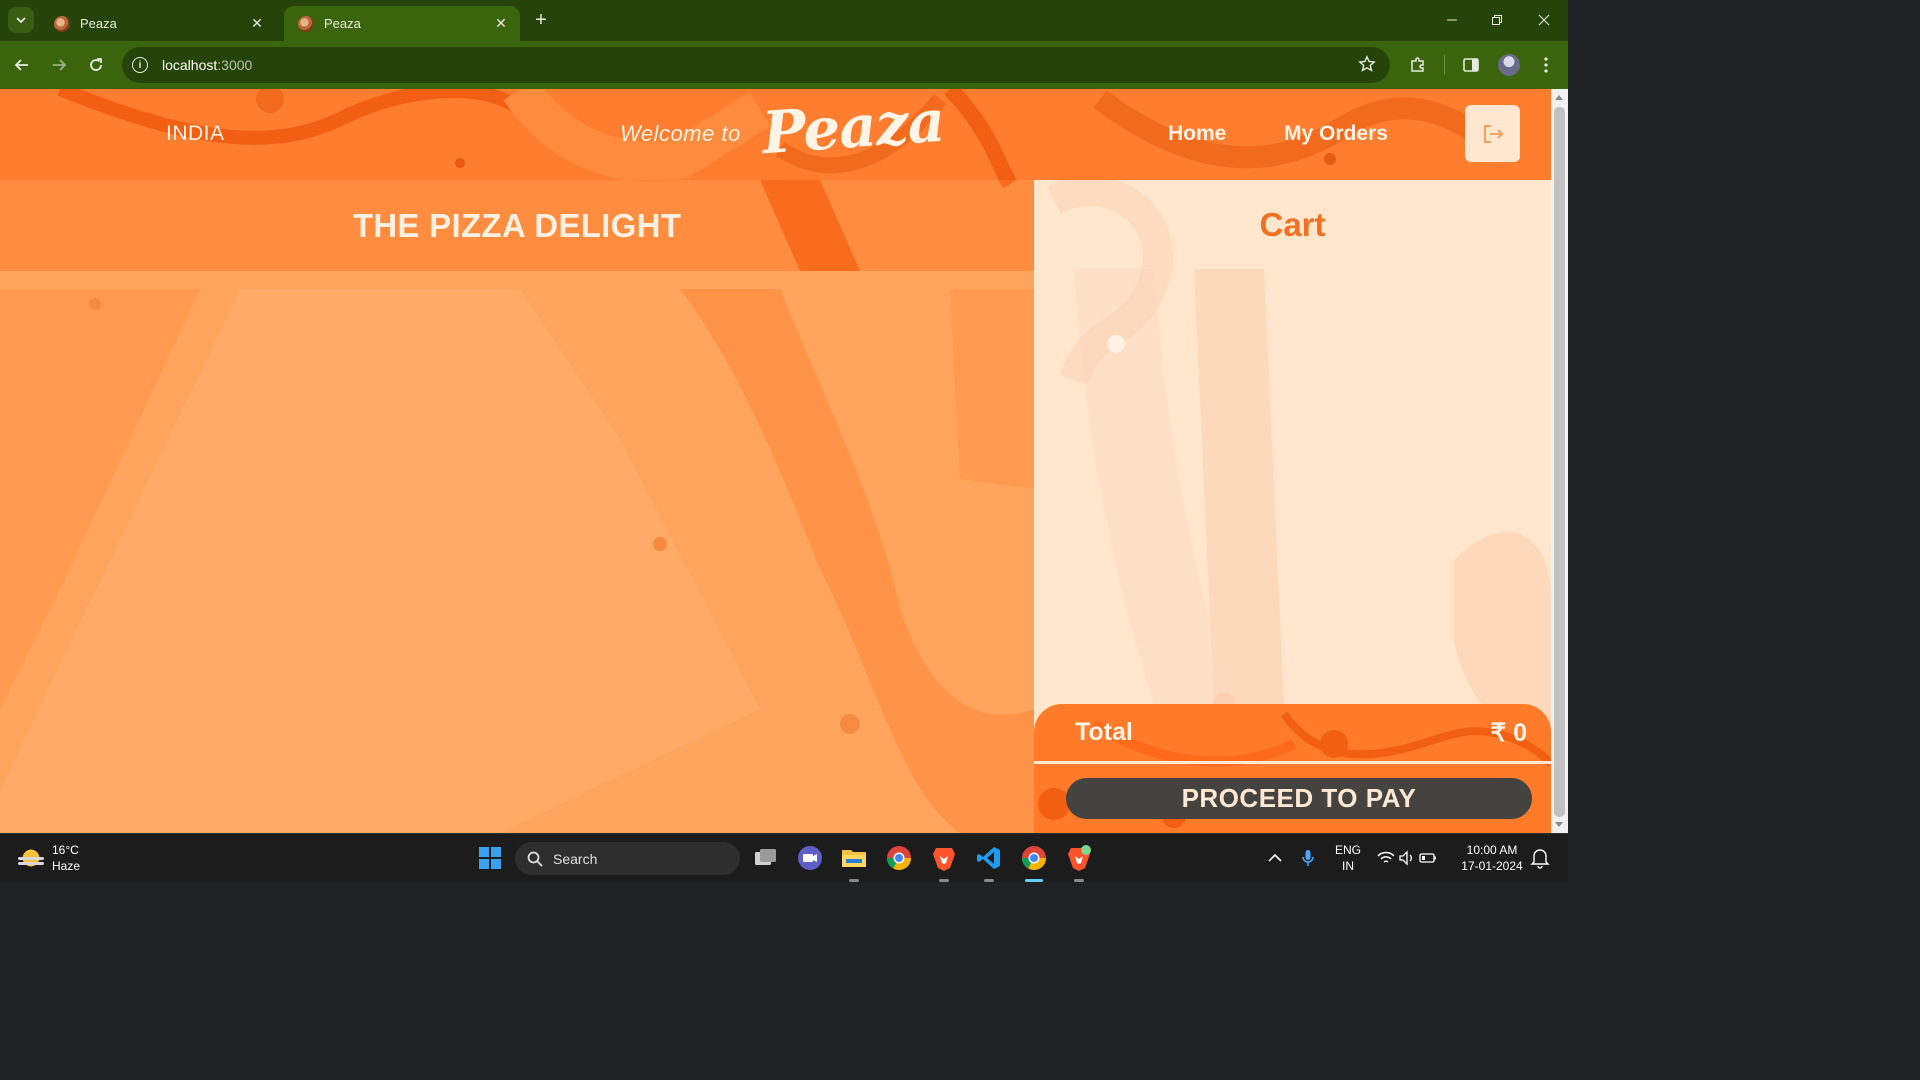 Image resolution: width=1920 pixels, height=1080 pixels. I want to click on puzzle-icon, so click(1417, 64).